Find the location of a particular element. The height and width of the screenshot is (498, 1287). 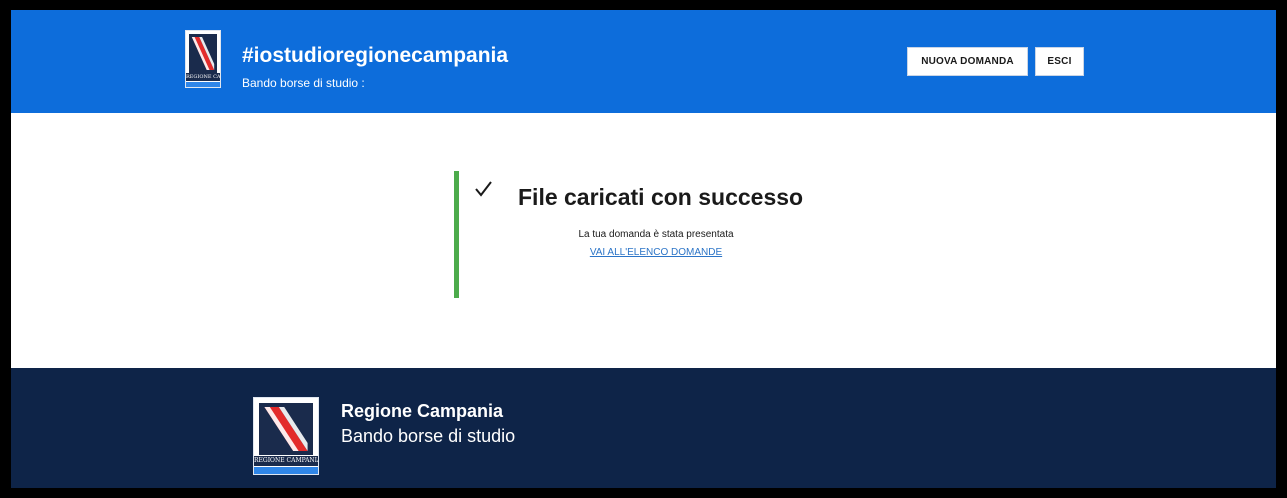

site-subtitle: Bando borse di studio : is located at coordinates (303, 83).